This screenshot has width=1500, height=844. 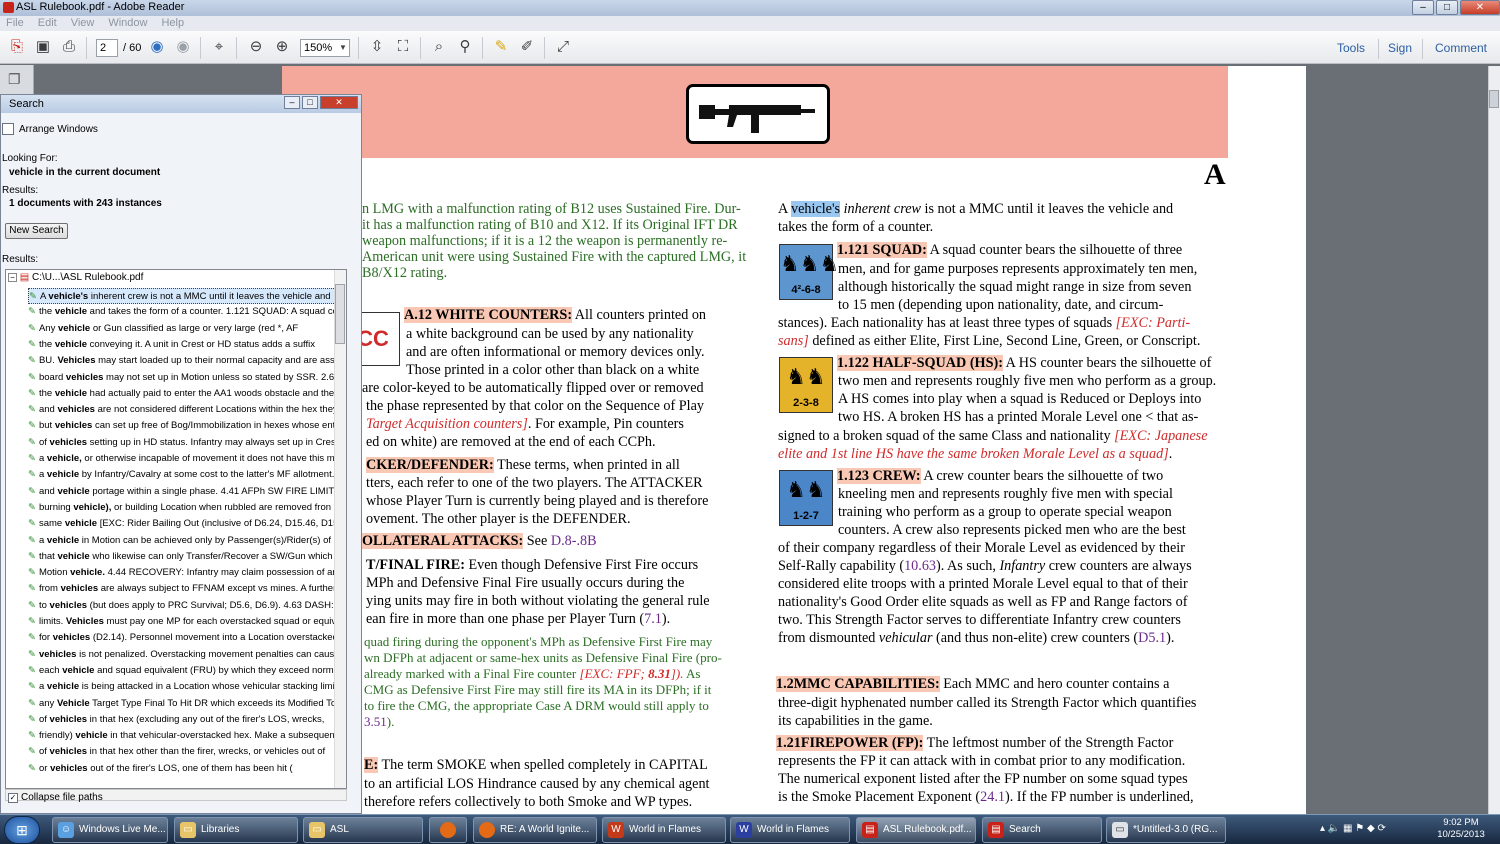 What do you see at coordinates (439, 47) in the screenshot?
I see `find-icon: ⌕` at bounding box center [439, 47].